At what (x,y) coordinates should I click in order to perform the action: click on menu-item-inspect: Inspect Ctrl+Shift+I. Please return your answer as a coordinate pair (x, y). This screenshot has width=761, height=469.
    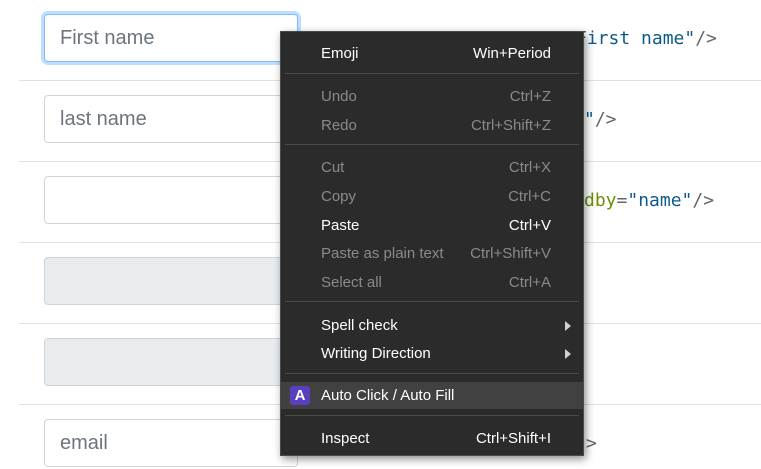
    Looking at the image, I should click on (432, 438).